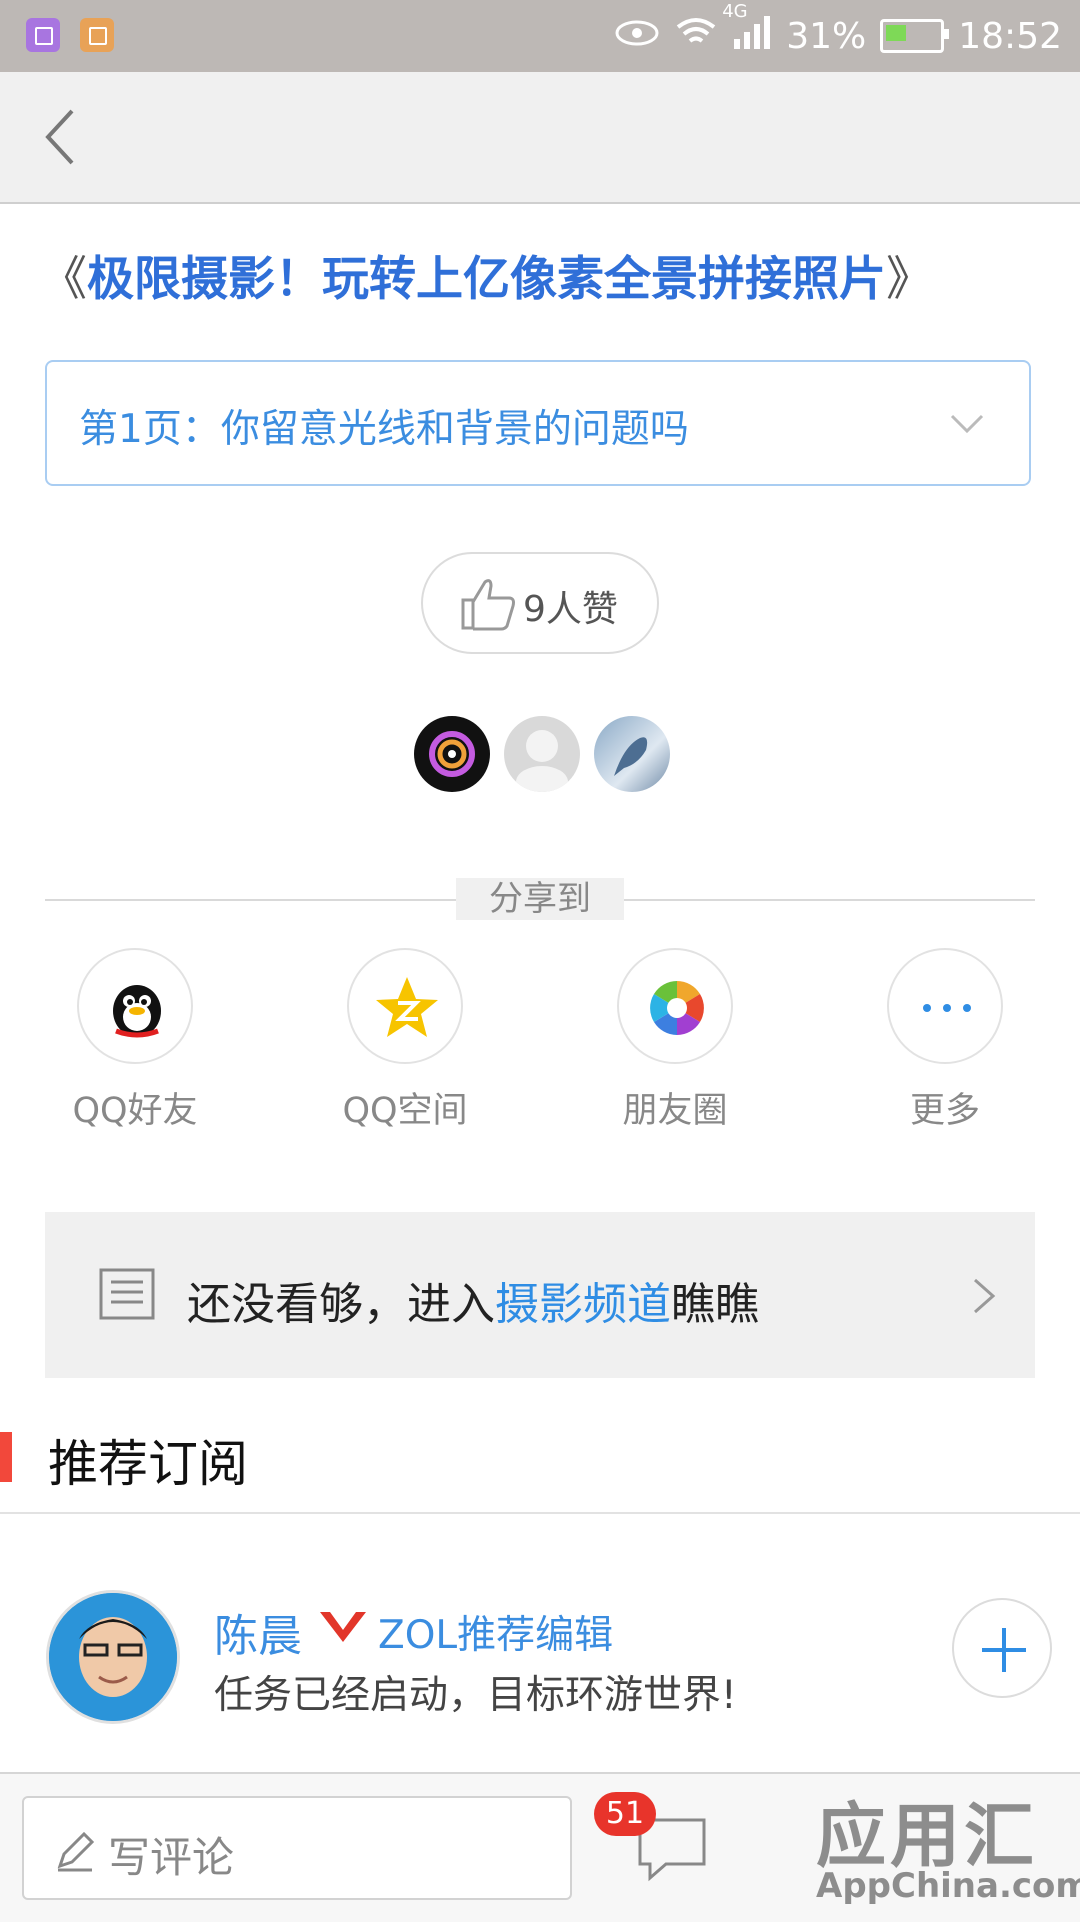 The image size is (1080, 1922). I want to click on channel-banner-text: 还没看够，进入摄影频道瞧瞧, so click(473, 1300).